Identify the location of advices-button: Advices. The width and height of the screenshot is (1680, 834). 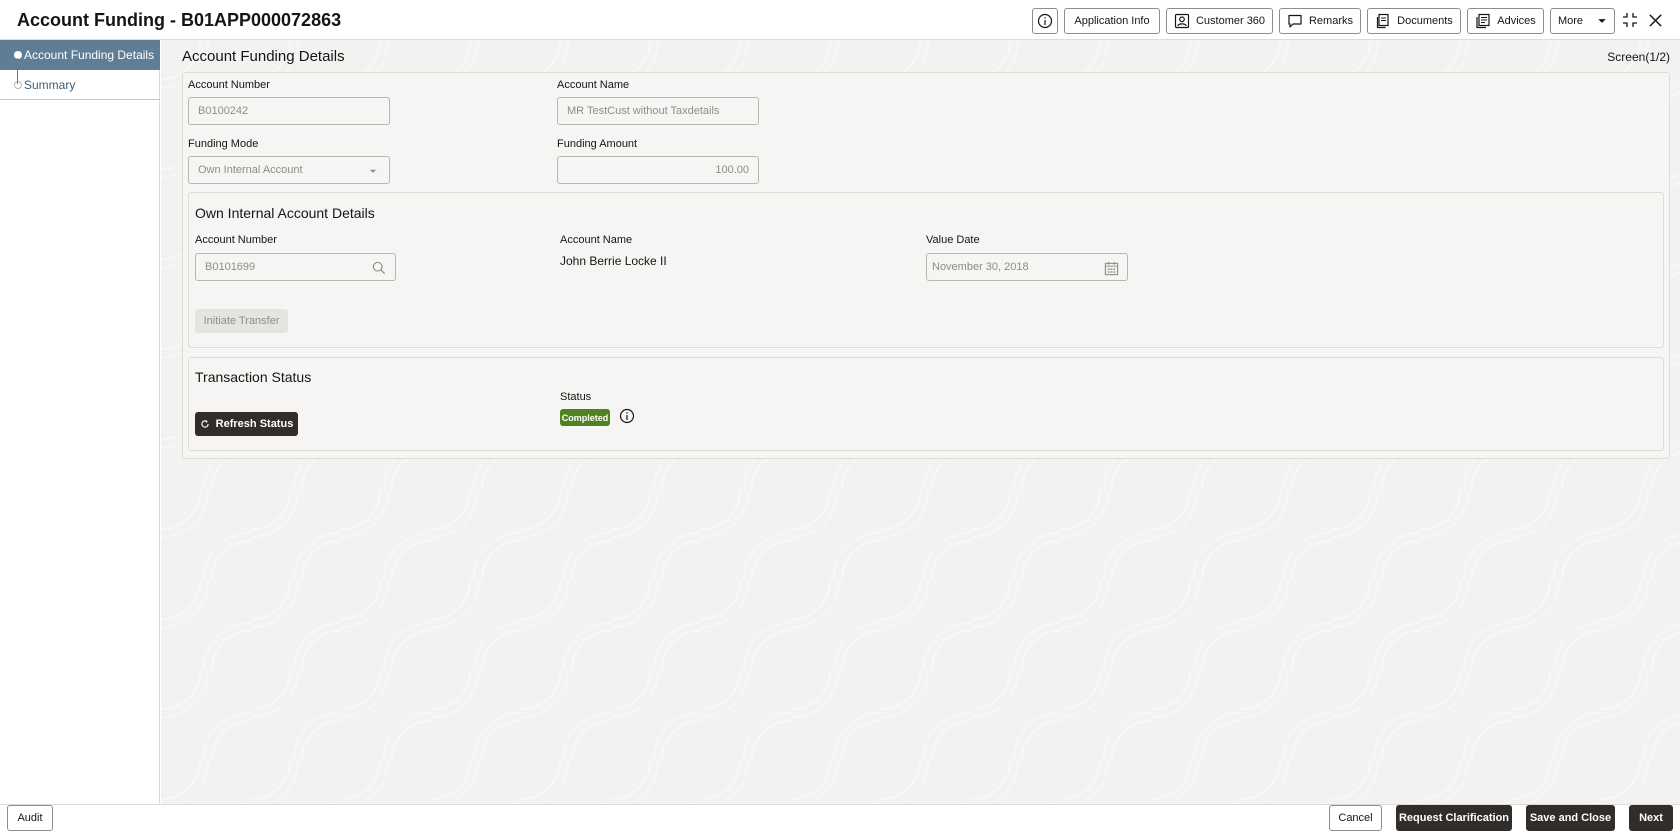
(1505, 21).